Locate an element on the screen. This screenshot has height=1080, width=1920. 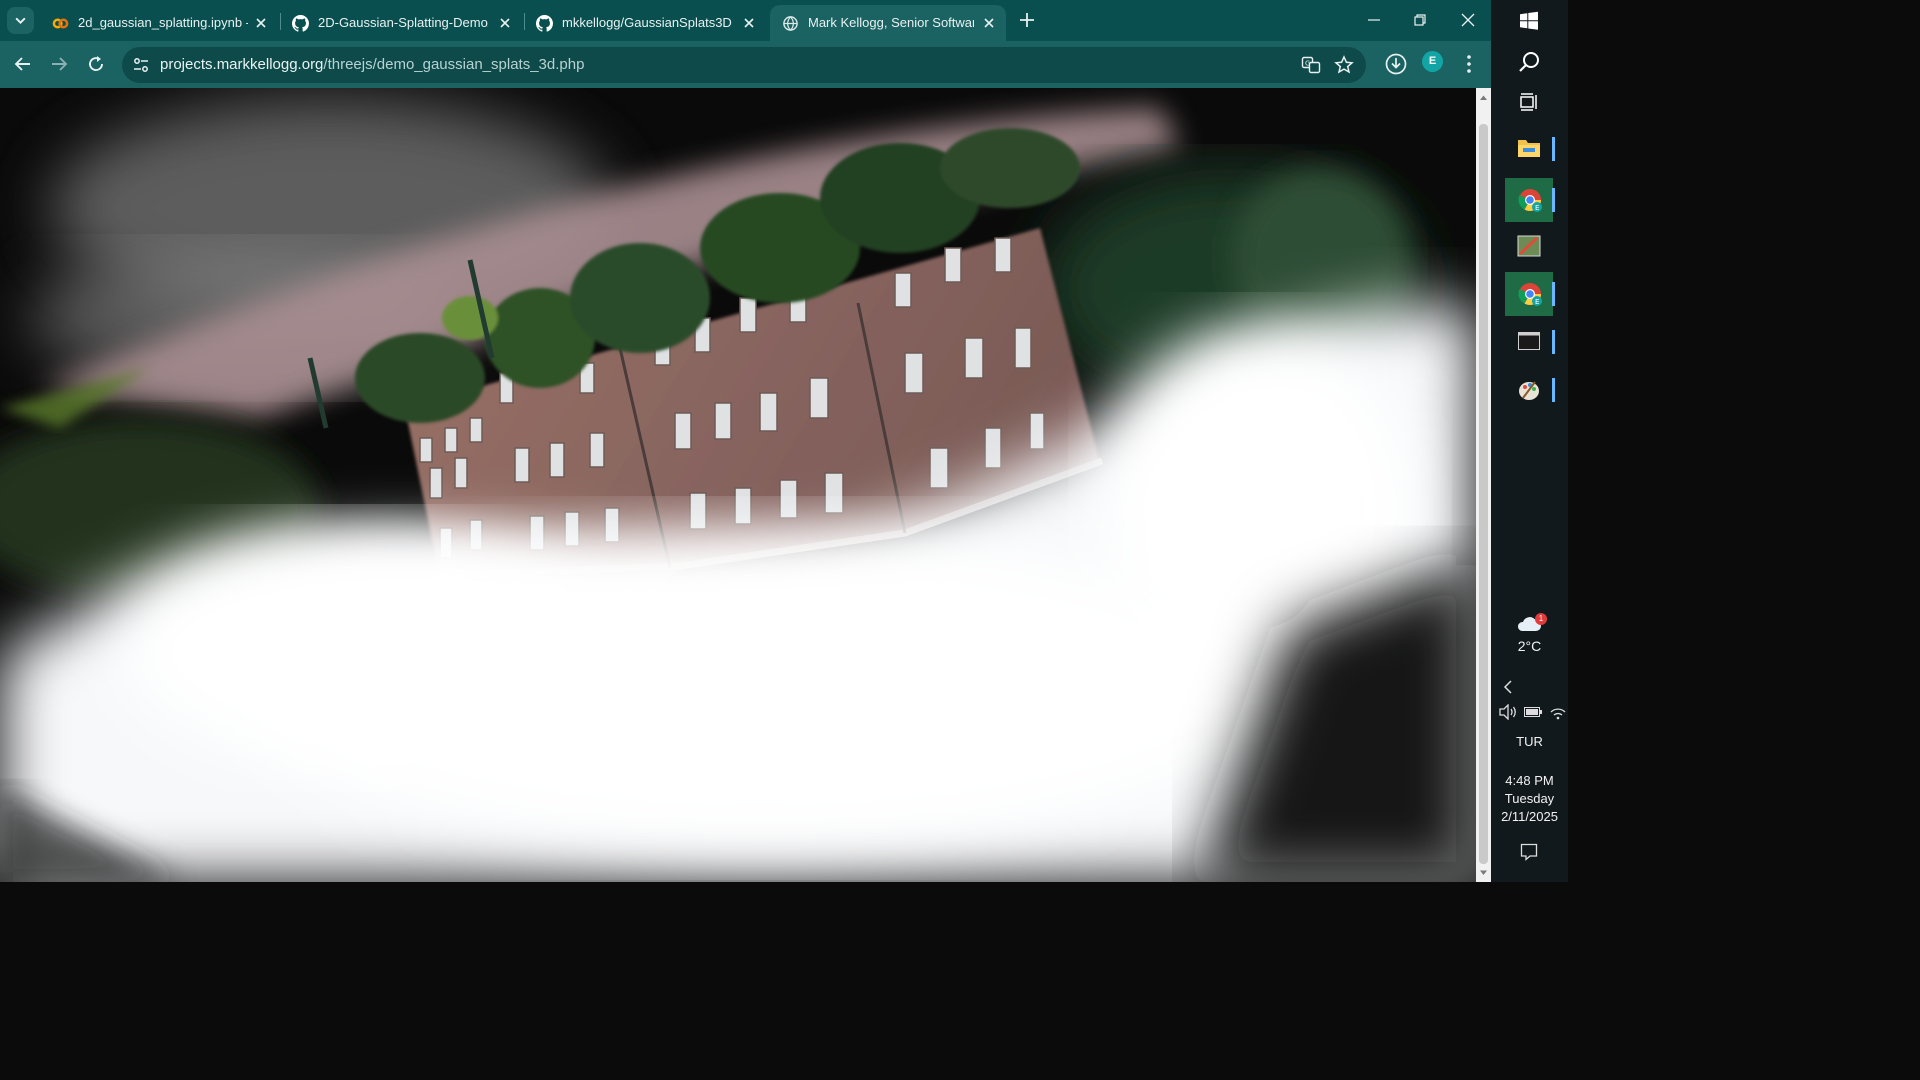
profile-avatar: E is located at coordinates (1432, 61).